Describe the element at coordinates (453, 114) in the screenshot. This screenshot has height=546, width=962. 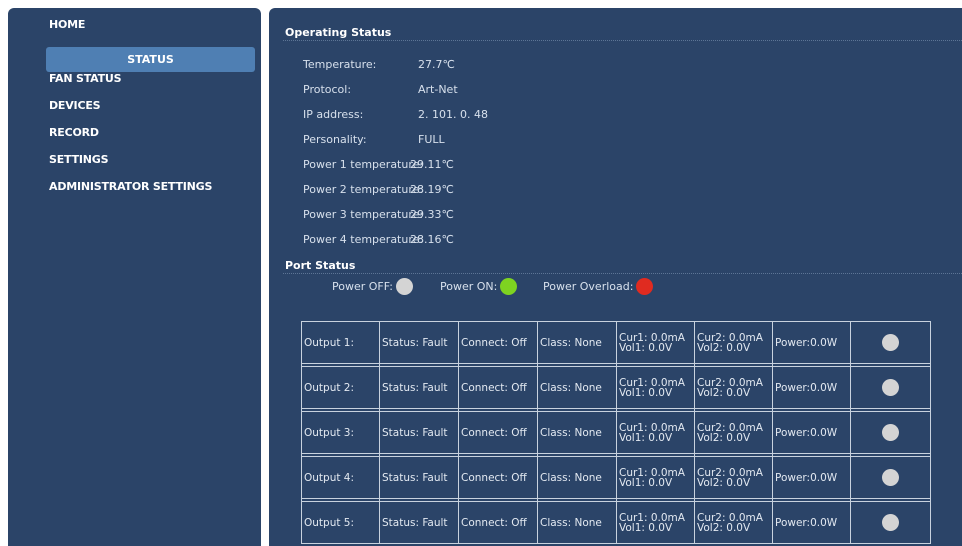
I see `info-value: 2. 101. 0. 48` at that location.